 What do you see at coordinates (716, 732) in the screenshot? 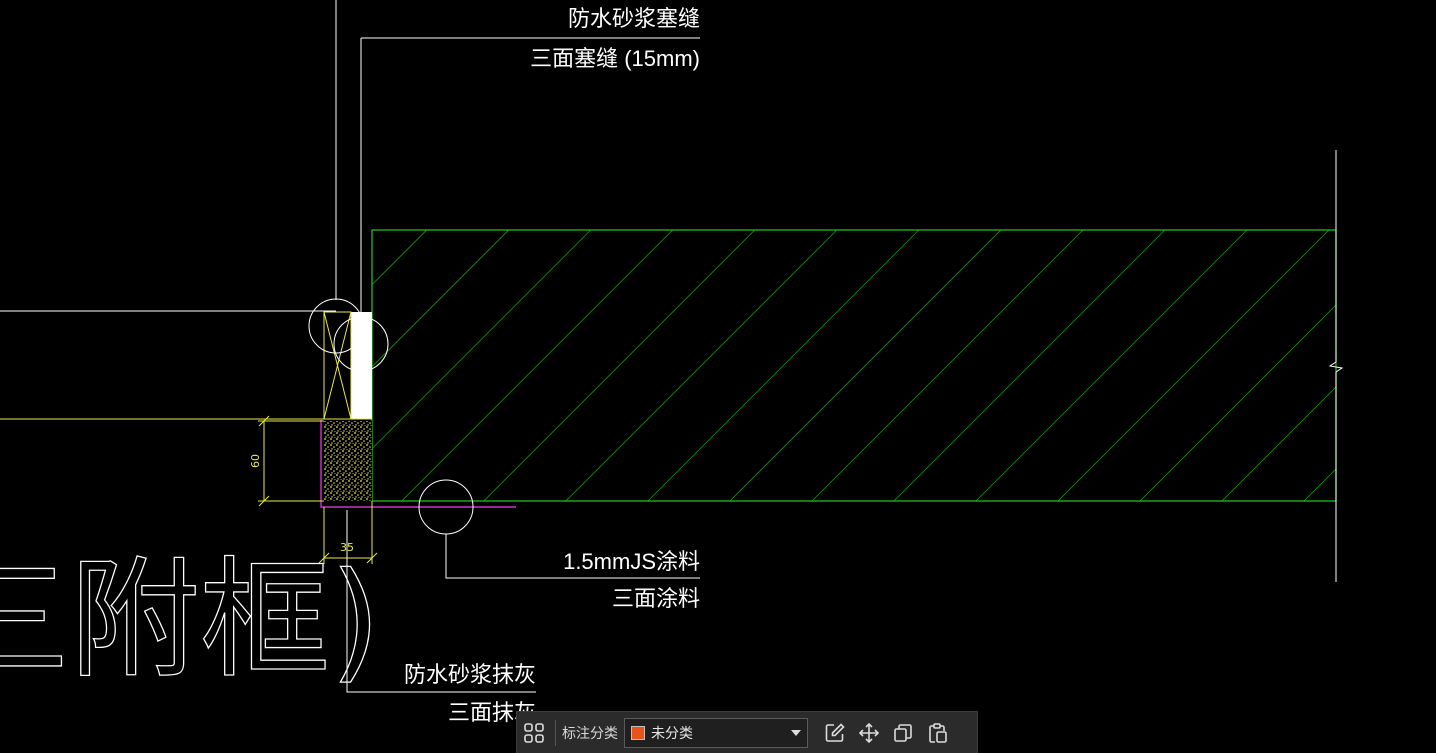
I see `category-select: 未分类` at bounding box center [716, 732].